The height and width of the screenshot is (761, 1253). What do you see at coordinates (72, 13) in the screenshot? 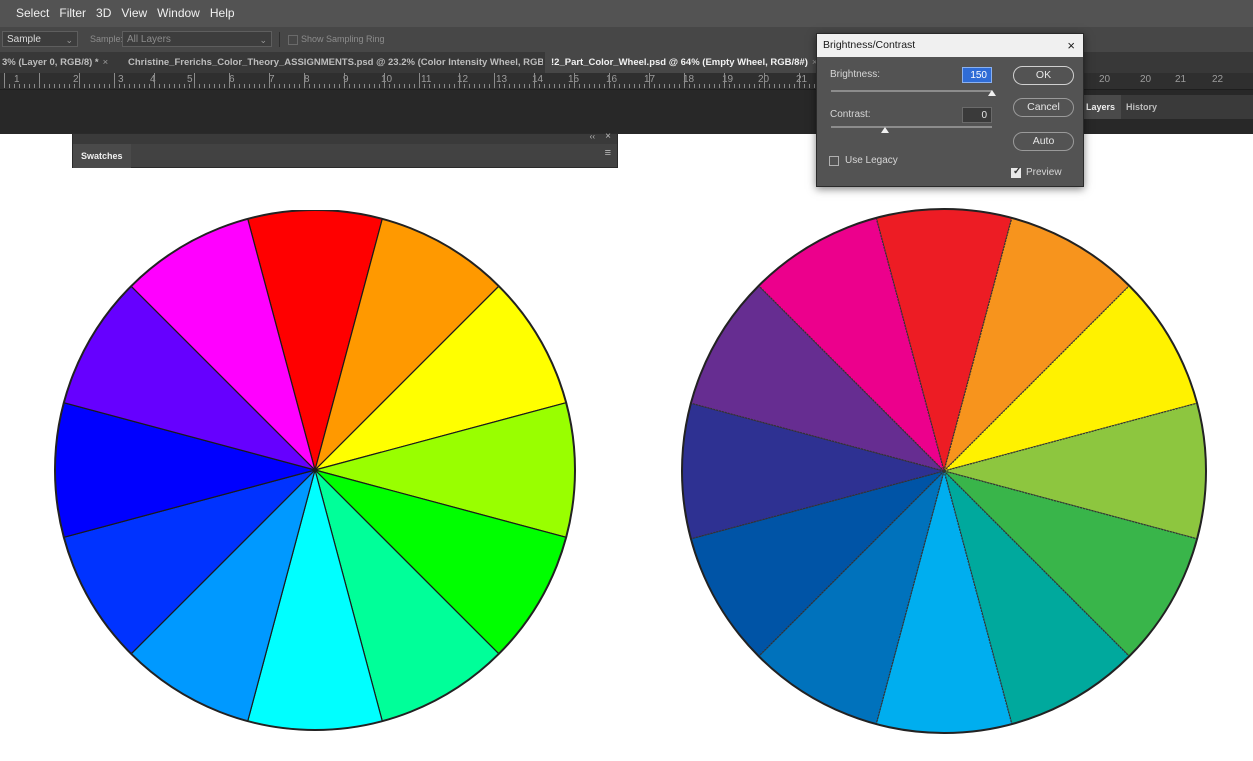
I see `menu-filter: Filter` at bounding box center [72, 13].